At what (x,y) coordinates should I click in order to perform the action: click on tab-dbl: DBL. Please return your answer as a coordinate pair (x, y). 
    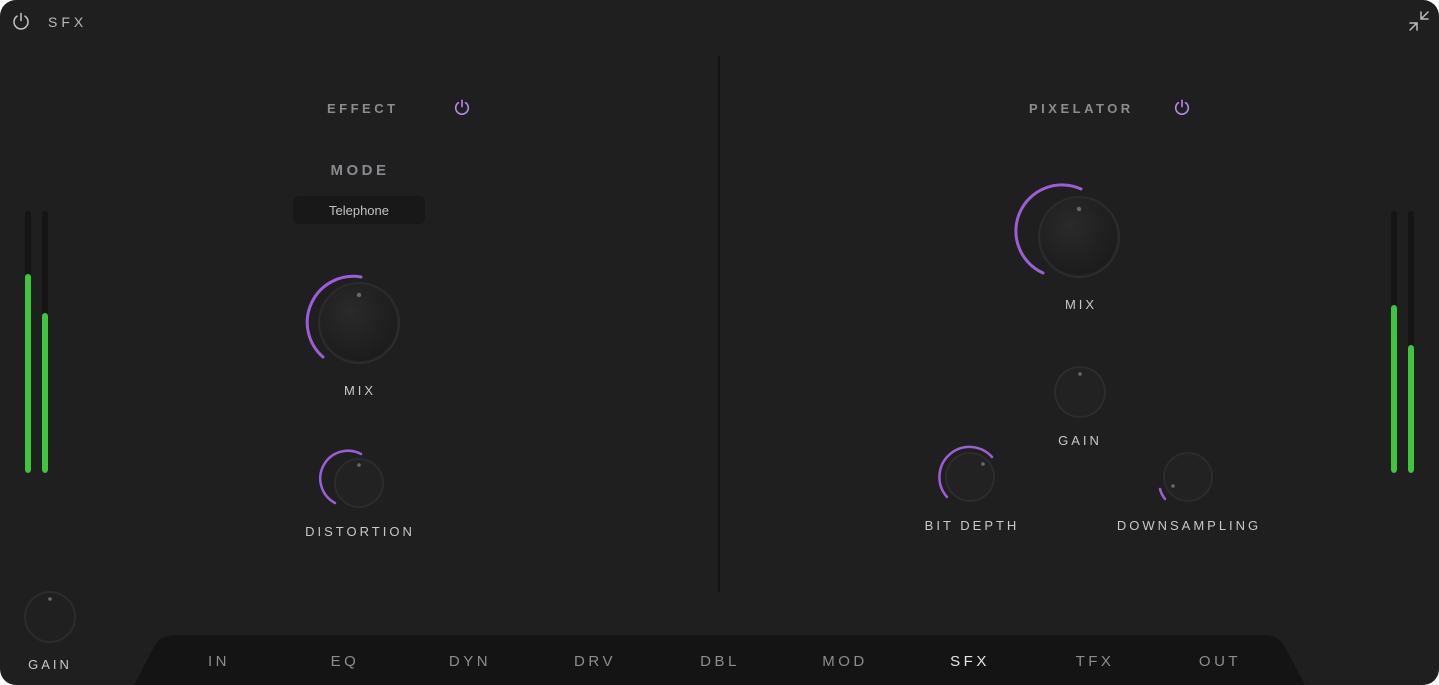
    Looking at the image, I should click on (720, 661).